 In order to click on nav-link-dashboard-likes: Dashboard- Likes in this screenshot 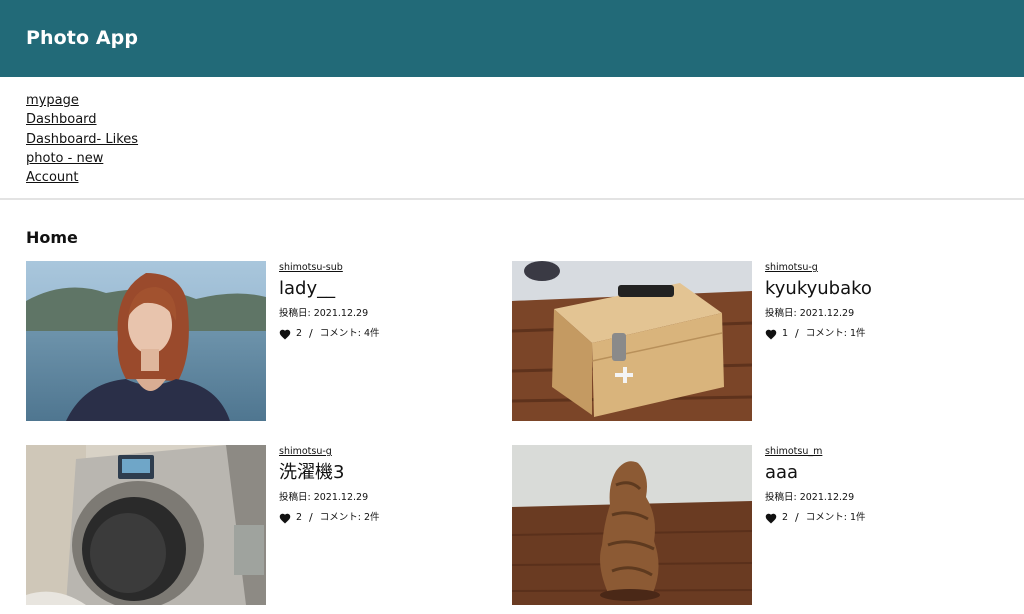, I will do `click(82, 139)`.